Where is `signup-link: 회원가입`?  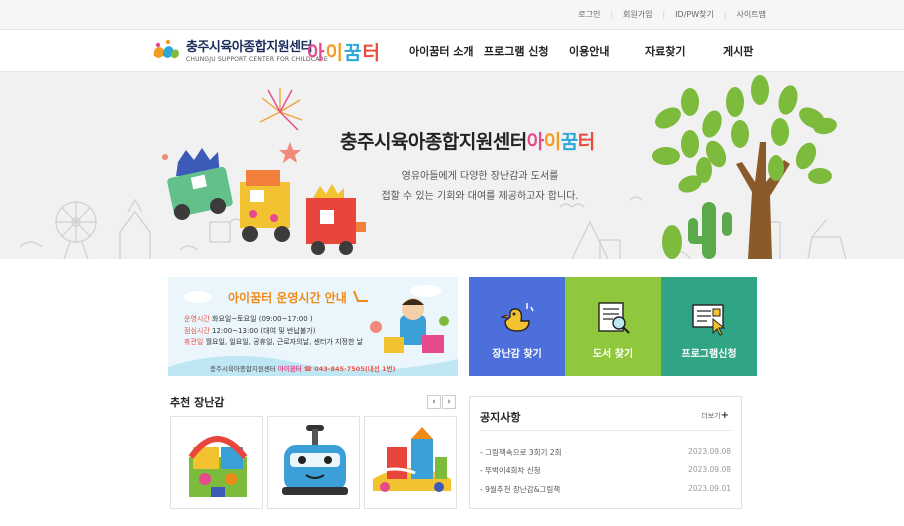 signup-link: 회원가입 is located at coordinates (637, 14).